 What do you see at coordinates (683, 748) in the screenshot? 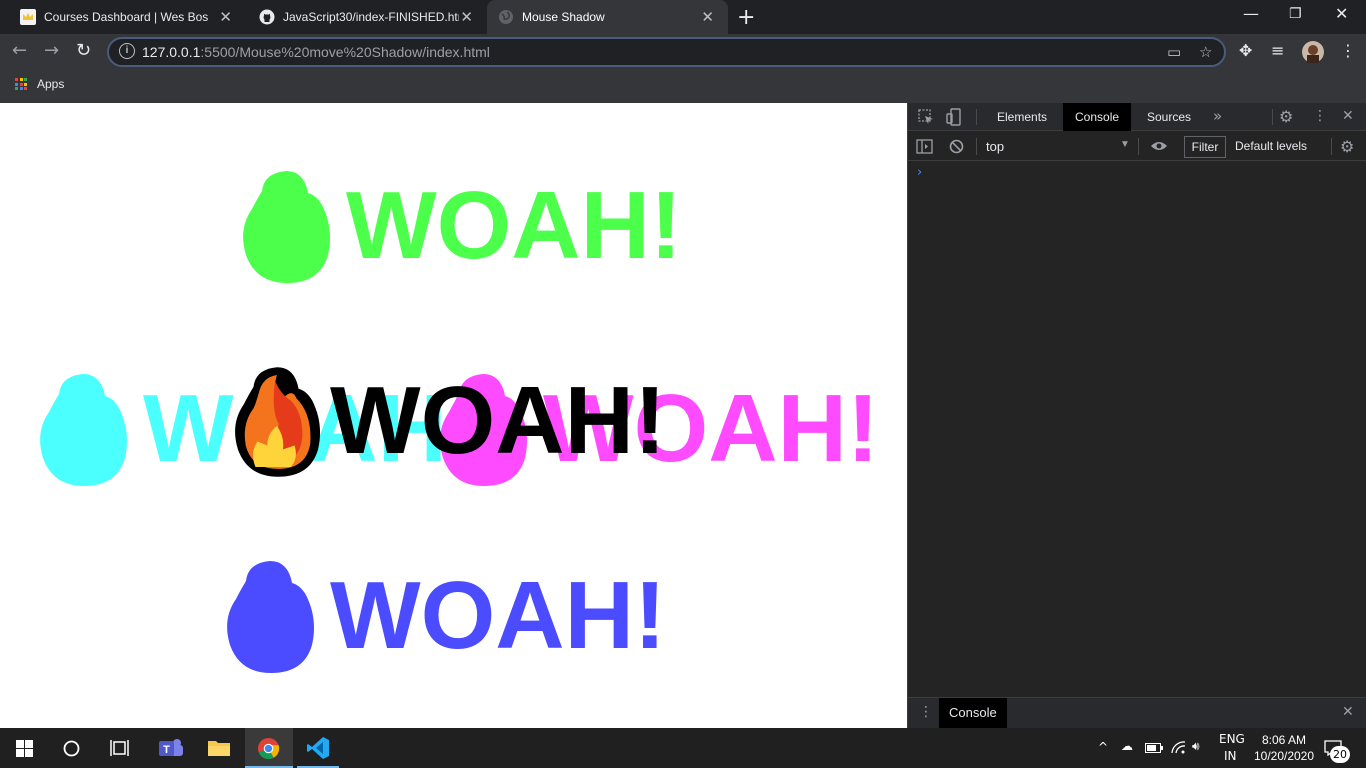
I see `windows-taskbar: T ^ ☁ 🔊︎ ENG IN 8:06 AM 10/20/2020 20` at bounding box center [683, 748].